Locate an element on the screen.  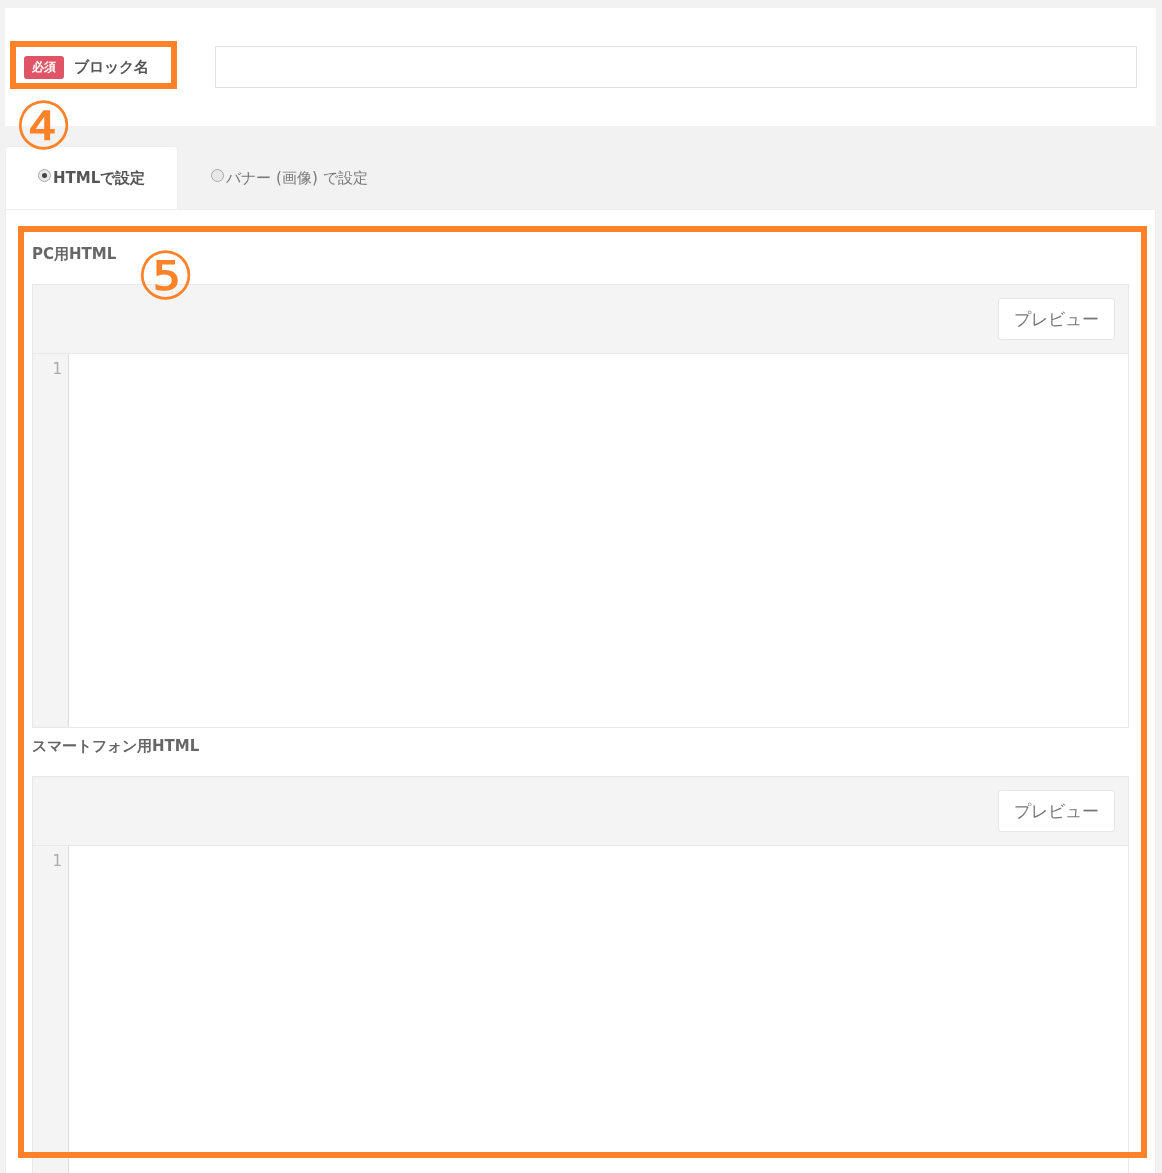
section-title: スマートフォン用HTML is located at coordinates (116, 746).